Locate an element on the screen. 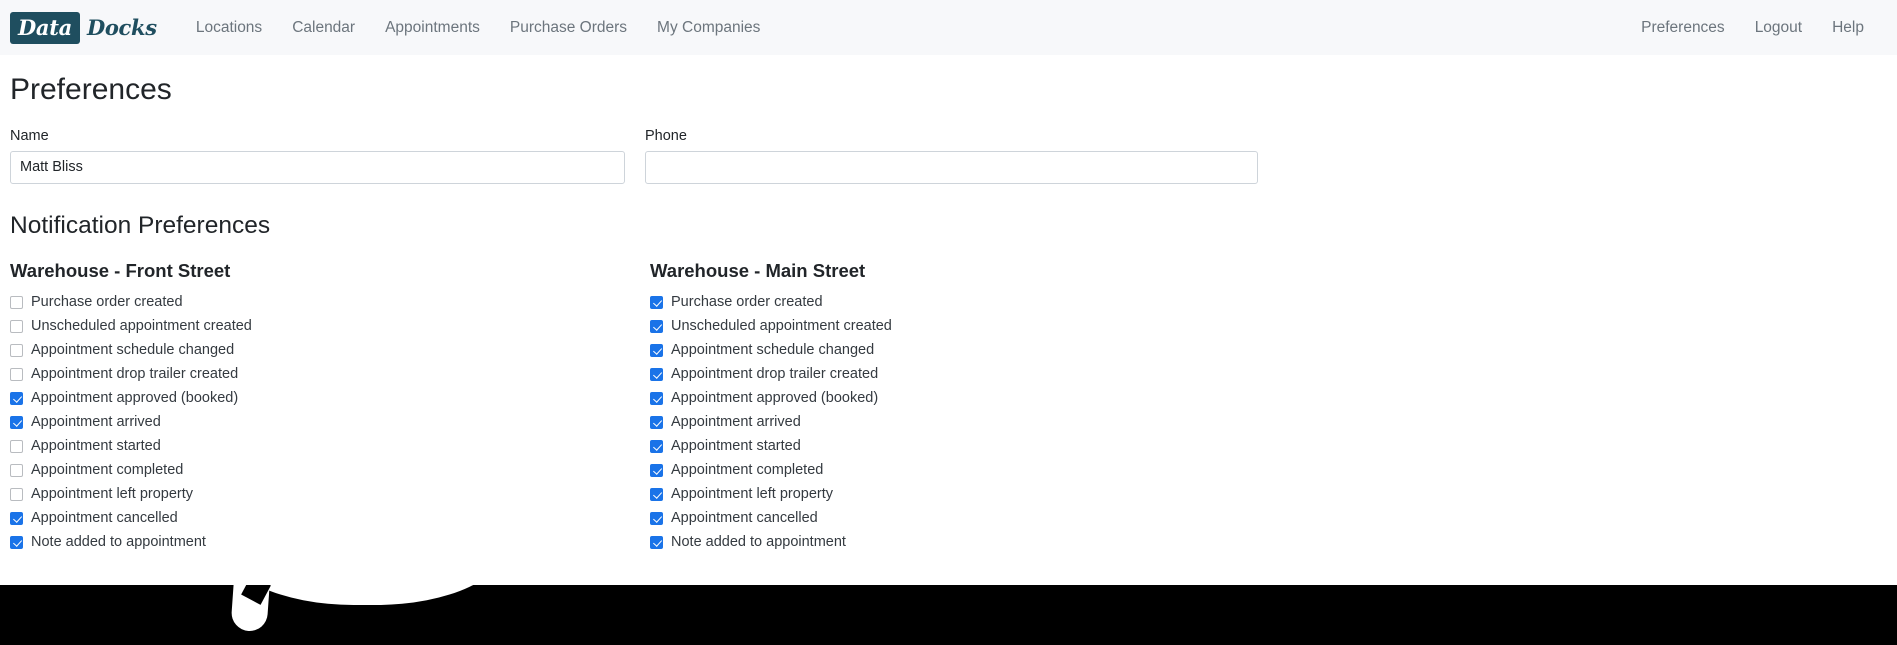 The image size is (1897, 645). white-overlay-drip-shape is located at coordinates (250, 609).